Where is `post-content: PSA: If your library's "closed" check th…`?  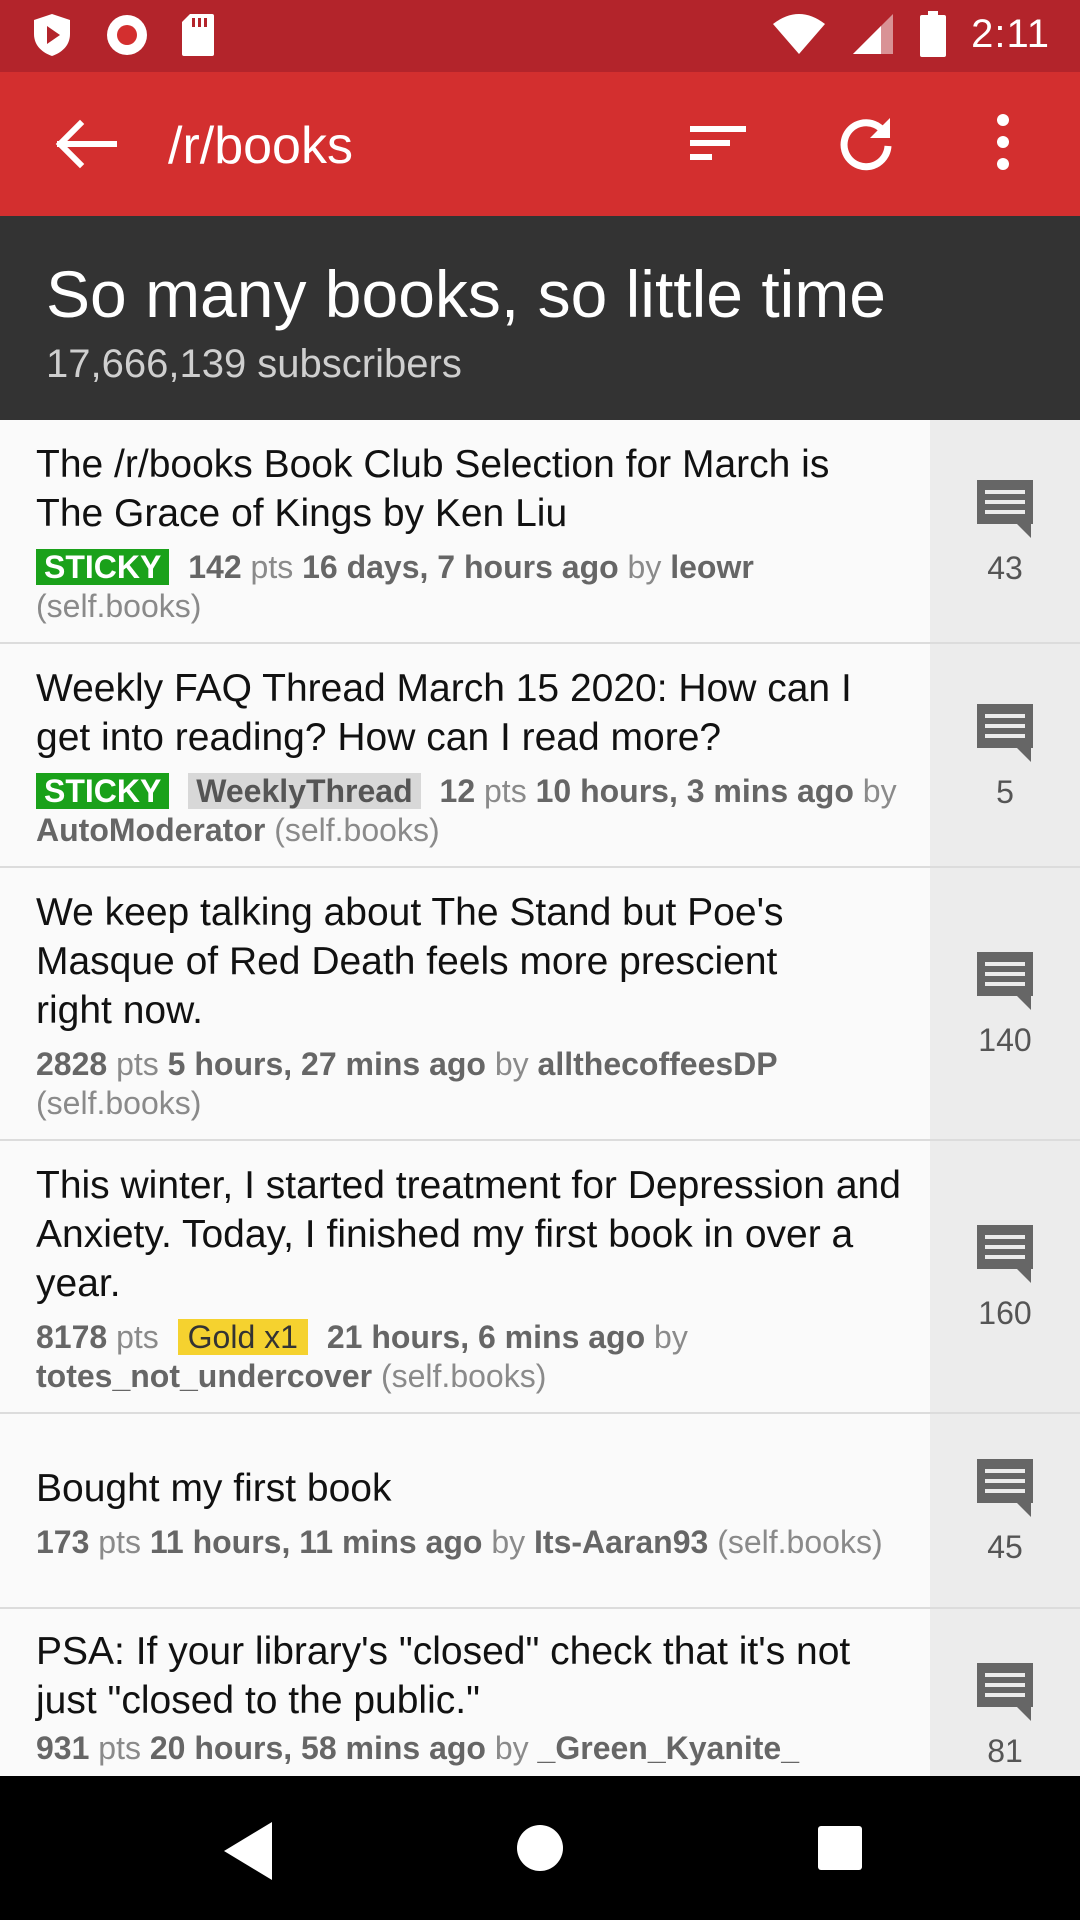
post-content: PSA: If your library's "closed" check th… is located at coordinates (465, 1692).